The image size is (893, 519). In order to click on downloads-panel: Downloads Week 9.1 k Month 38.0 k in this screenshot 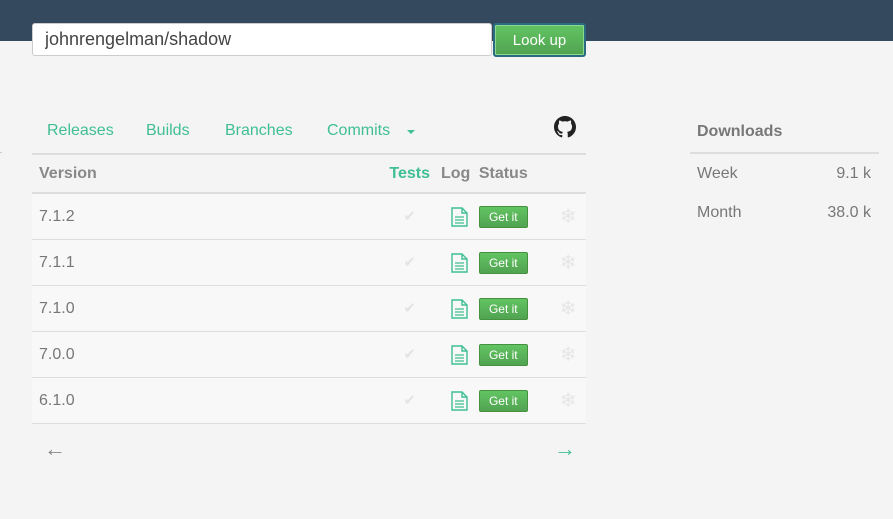, I will do `click(784, 175)`.